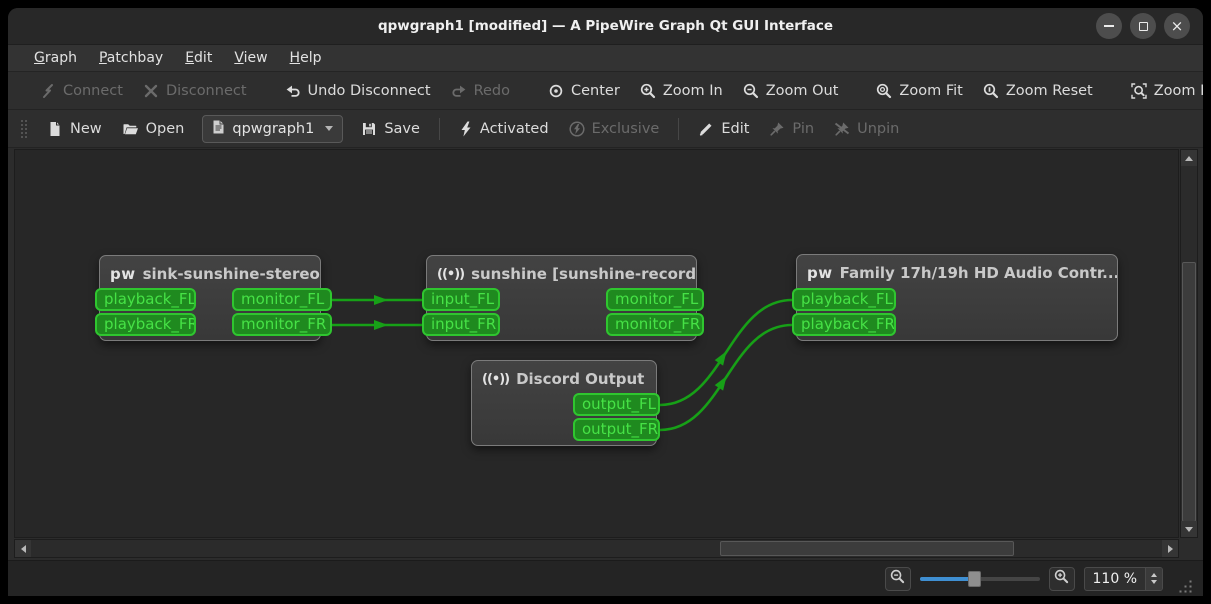  What do you see at coordinates (459, 91) in the screenshot?
I see `redo-icon` at bounding box center [459, 91].